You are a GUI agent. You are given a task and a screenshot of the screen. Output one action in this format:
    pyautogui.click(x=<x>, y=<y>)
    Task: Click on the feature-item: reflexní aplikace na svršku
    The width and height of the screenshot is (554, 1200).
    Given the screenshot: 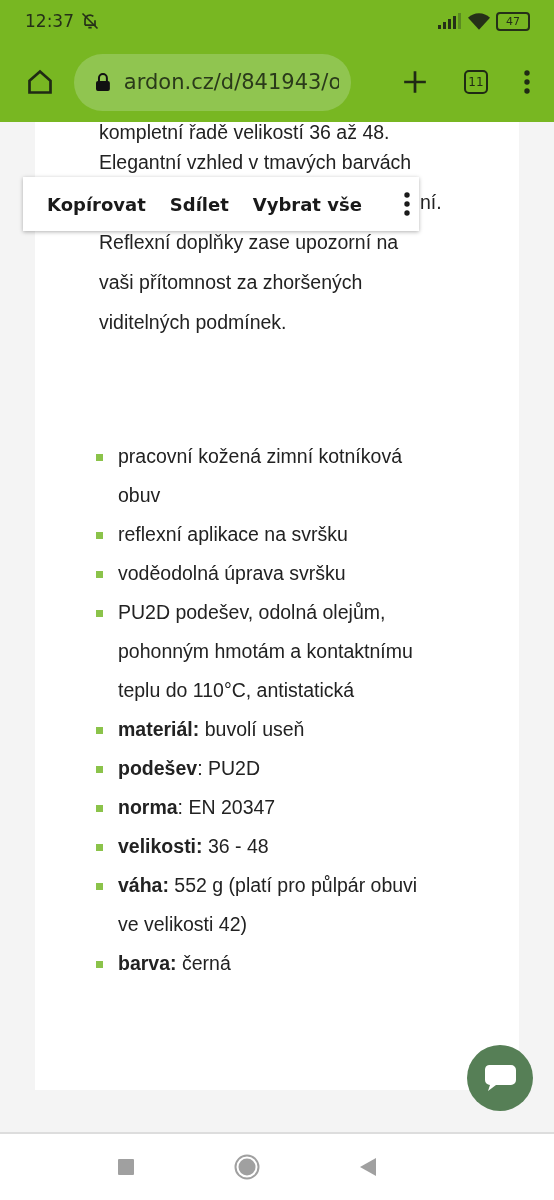 What is the action you would take?
    pyautogui.click(x=233, y=534)
    